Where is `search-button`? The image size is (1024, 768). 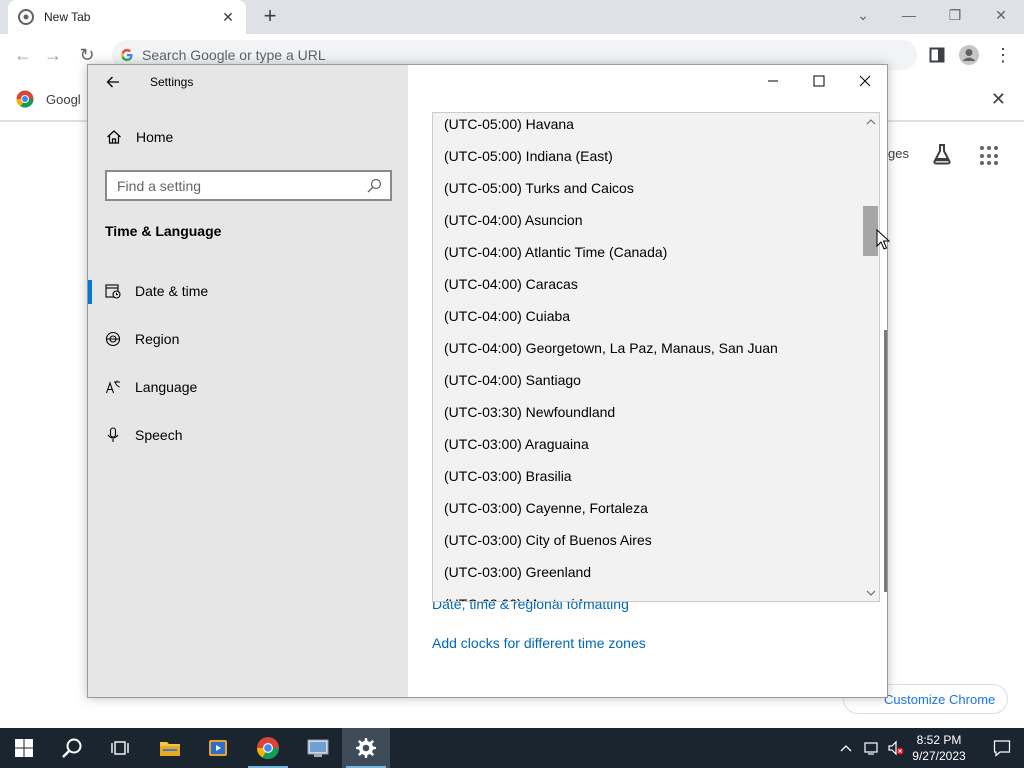 search-button is located at coordinates (72, 748).